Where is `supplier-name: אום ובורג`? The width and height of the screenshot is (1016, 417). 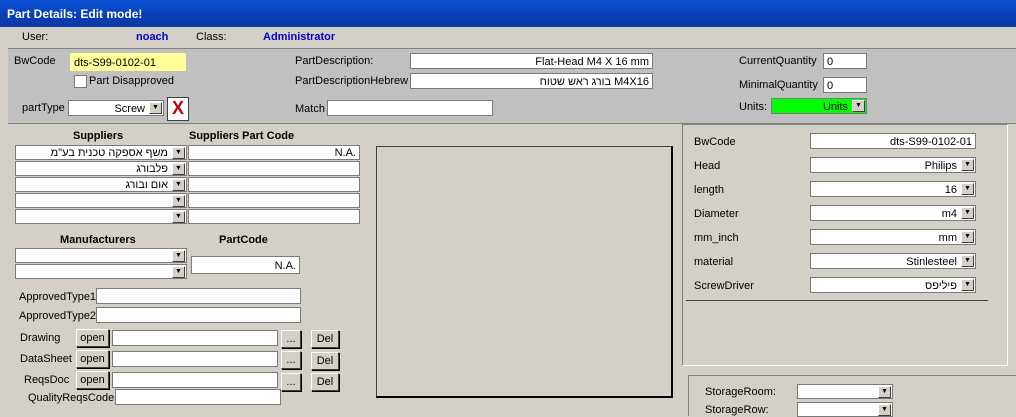 supplier-name: אום ובורג is located at coordinates (146, 185).